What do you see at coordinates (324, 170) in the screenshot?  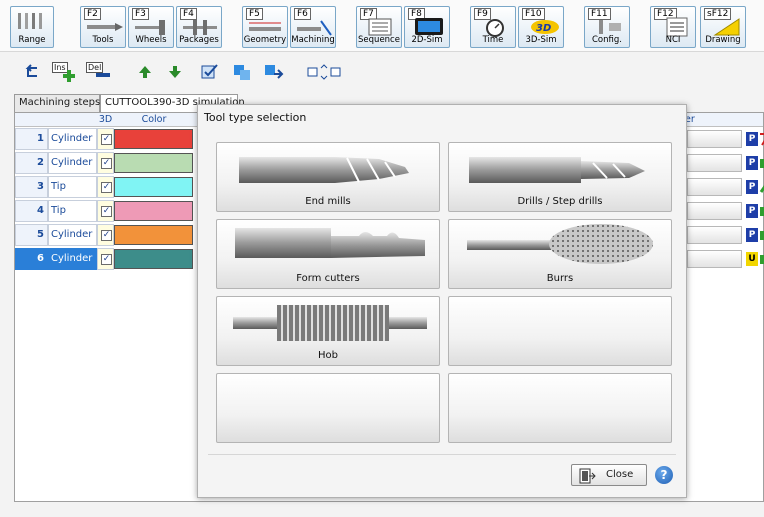 I see `end-mill-icon` at bounding box center [324, 170].